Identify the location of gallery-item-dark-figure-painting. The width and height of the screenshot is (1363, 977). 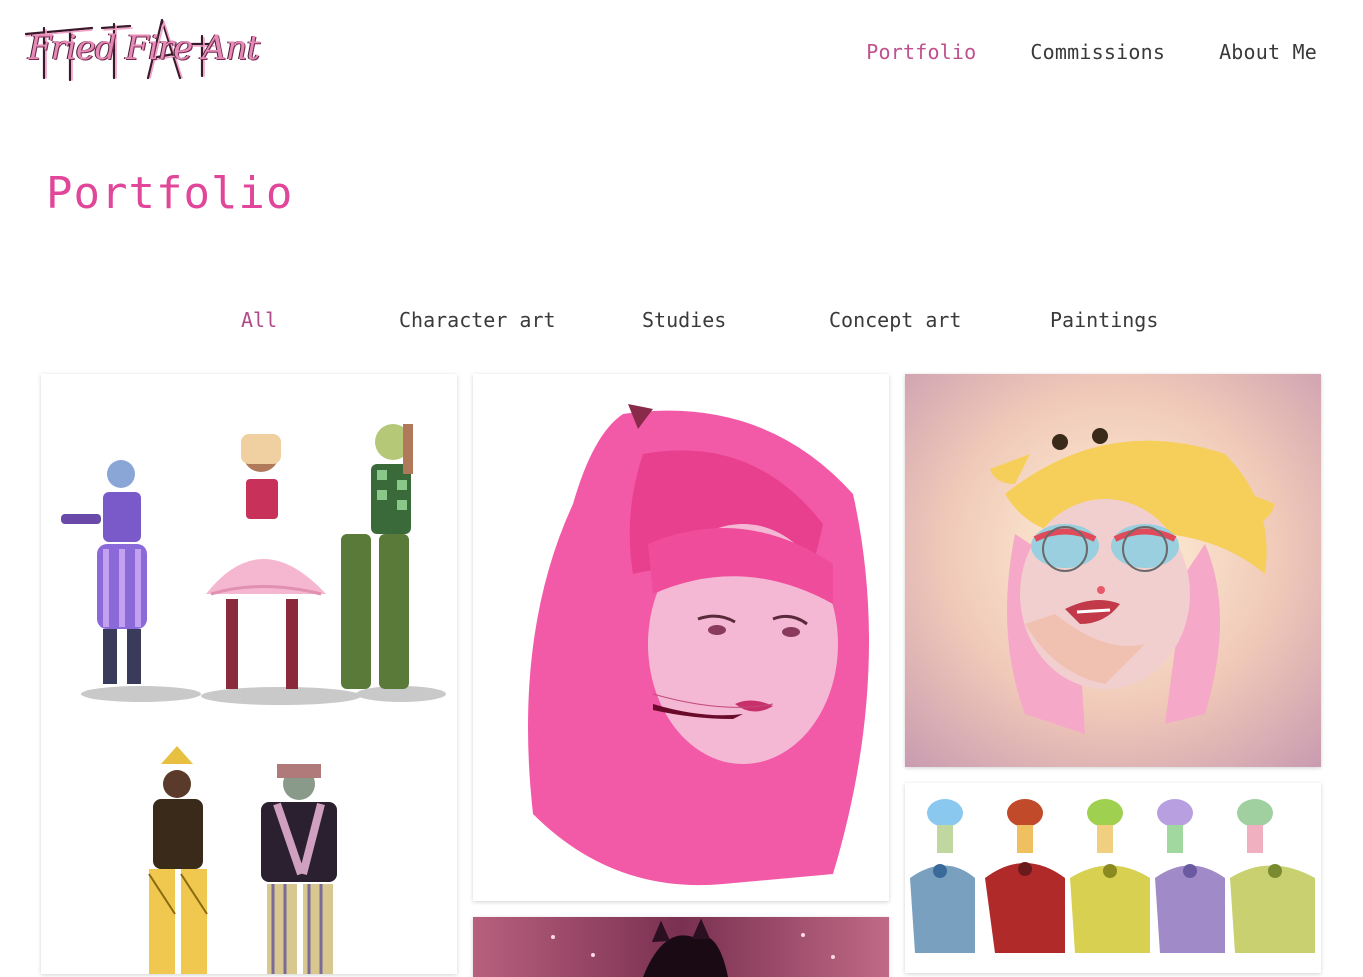
(681, 947).